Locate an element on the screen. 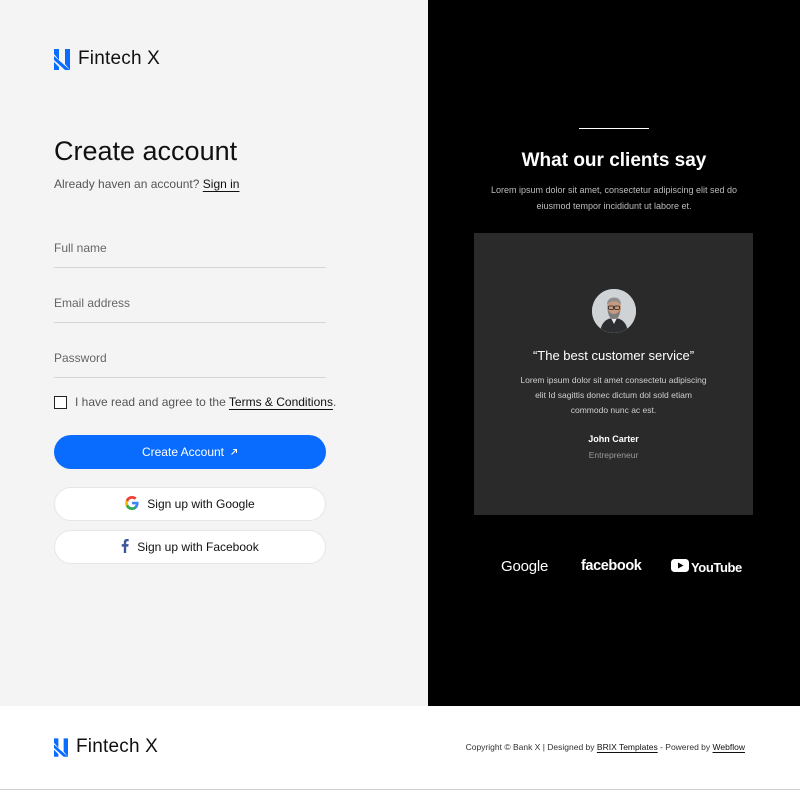  google-signup-label: Sign up with Google is located at coordinates (201, 504).